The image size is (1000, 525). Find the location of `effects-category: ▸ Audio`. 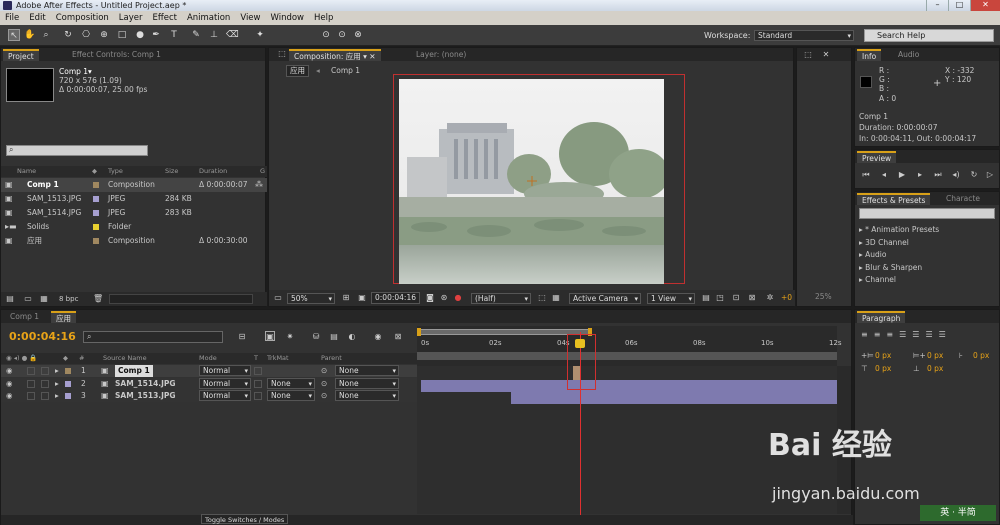

effects-category: ▸ Audio is located at coordinates (924, 255).